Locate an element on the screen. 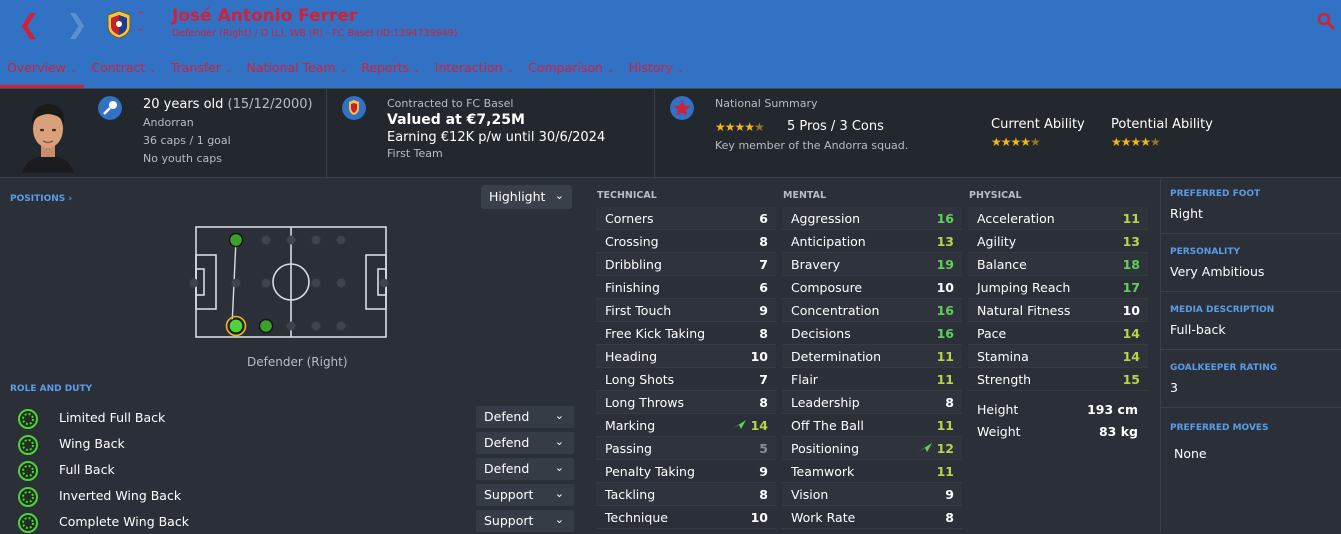  weight-row: Weight 83 kg is located at coordinates (1058, 432).